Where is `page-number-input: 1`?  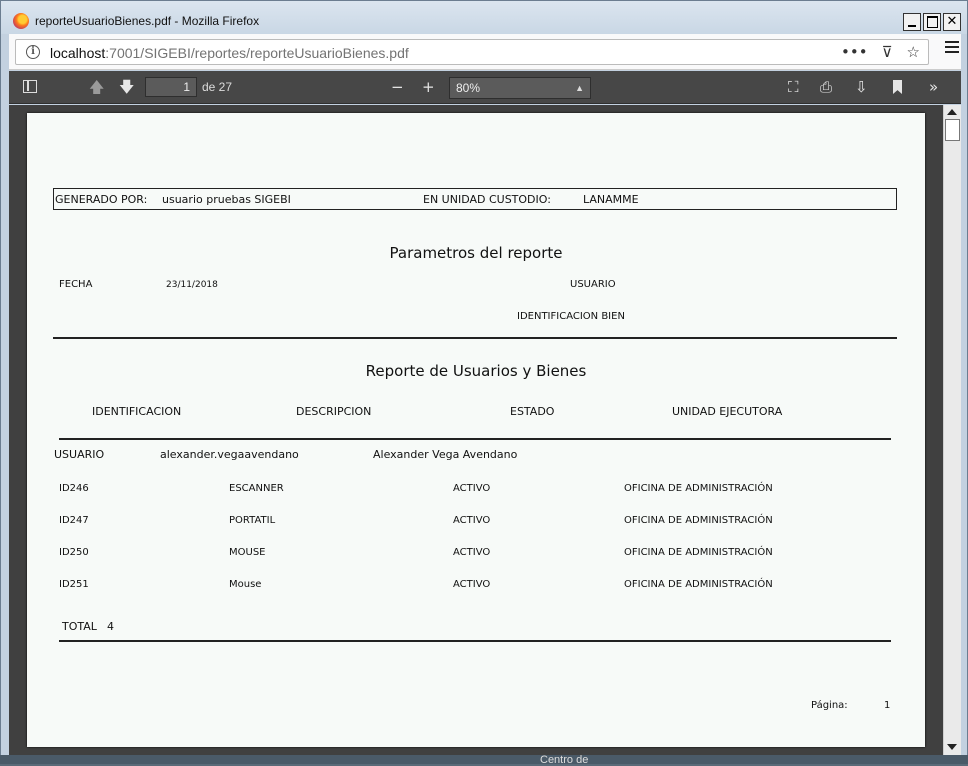 page-number-input: 1 is located at coordinates (171, 87).